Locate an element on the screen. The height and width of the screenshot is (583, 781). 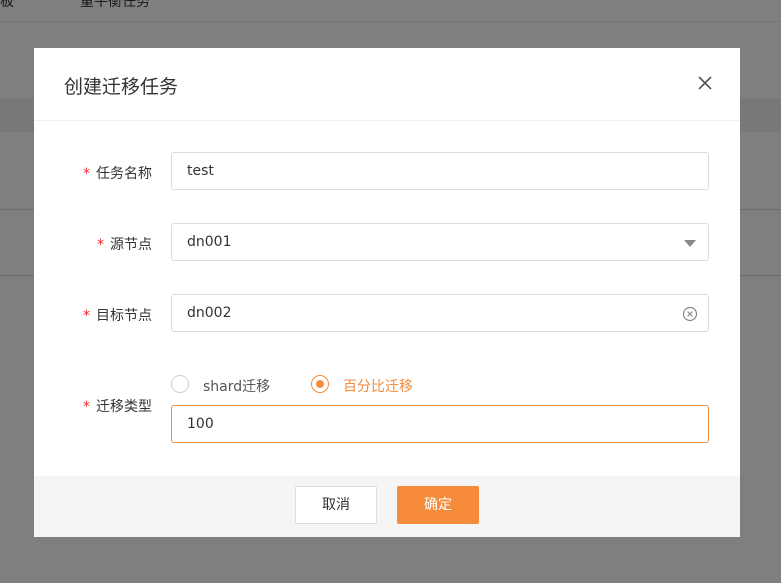
percentage-input: 100 is located at coordinates (440, 424).